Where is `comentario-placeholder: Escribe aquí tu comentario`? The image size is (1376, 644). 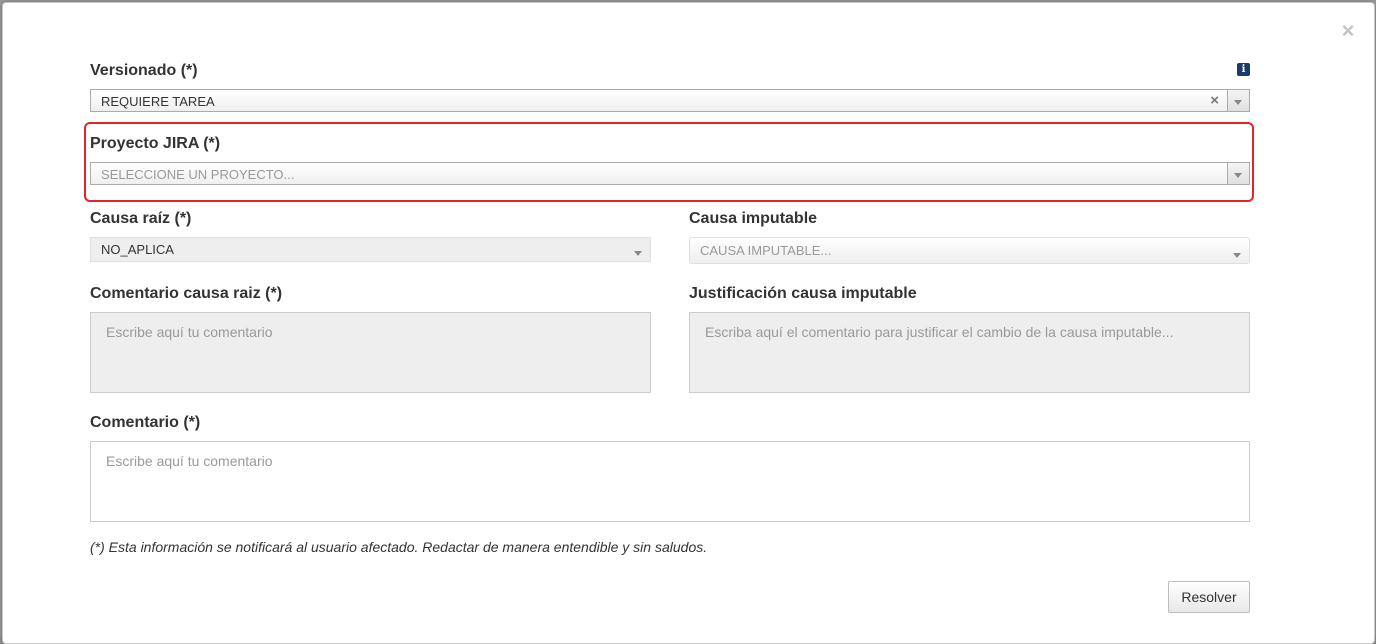
comentario-placeholder: Escribe aquí tu comentario is located at coordinates (189, 461).